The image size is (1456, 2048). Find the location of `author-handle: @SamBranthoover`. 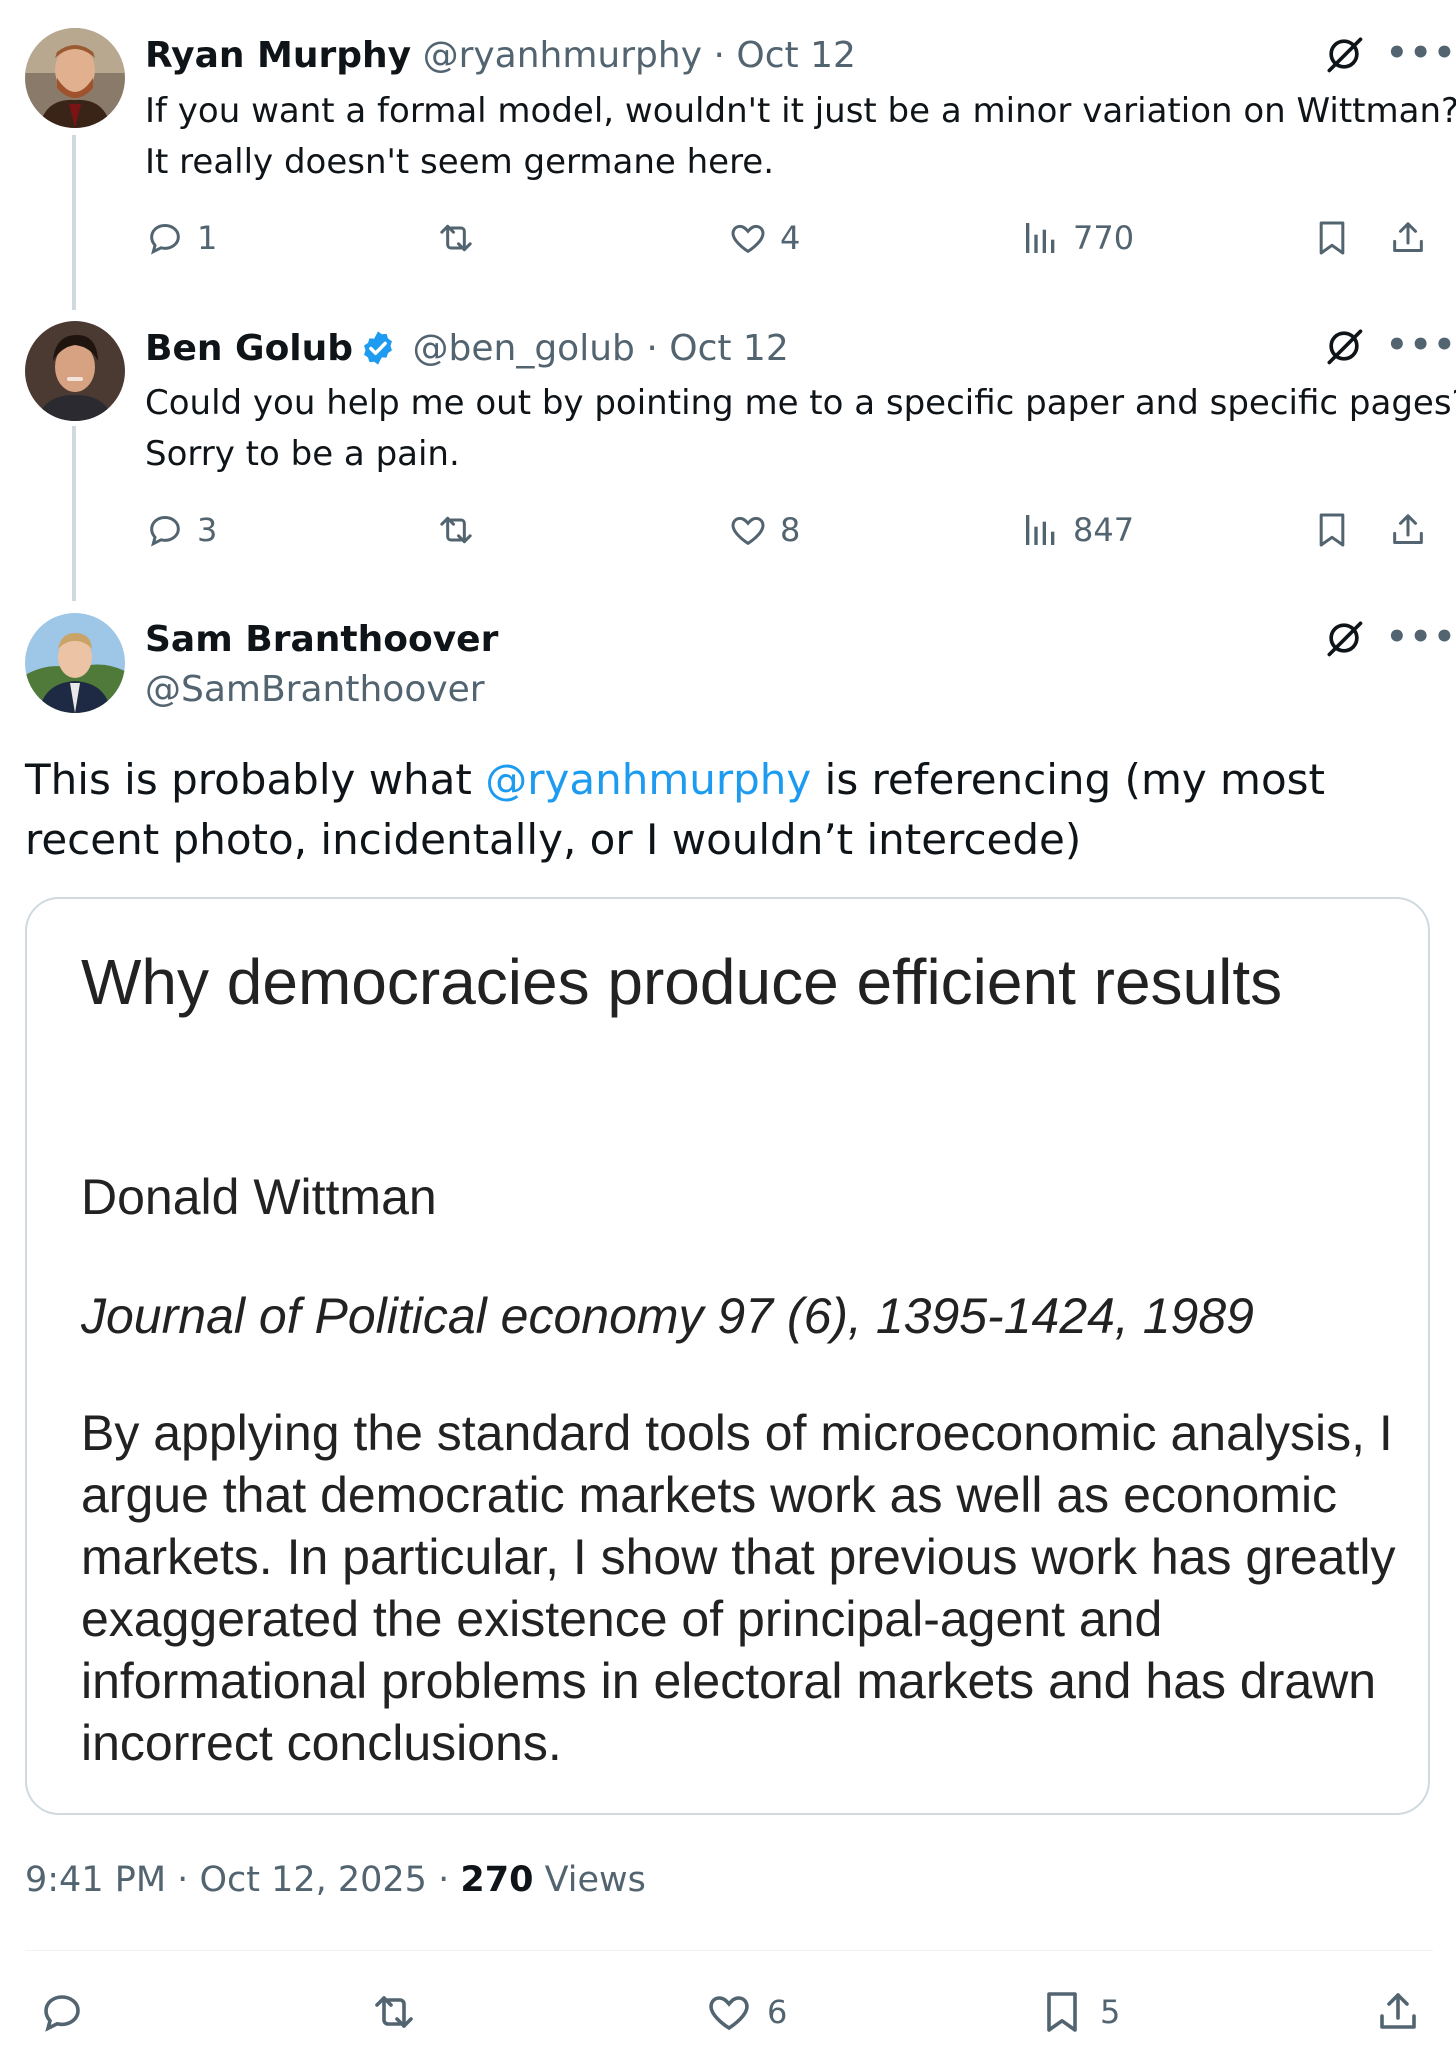

author-handle: @SamBranthoover is located at coordinates (315, 690).